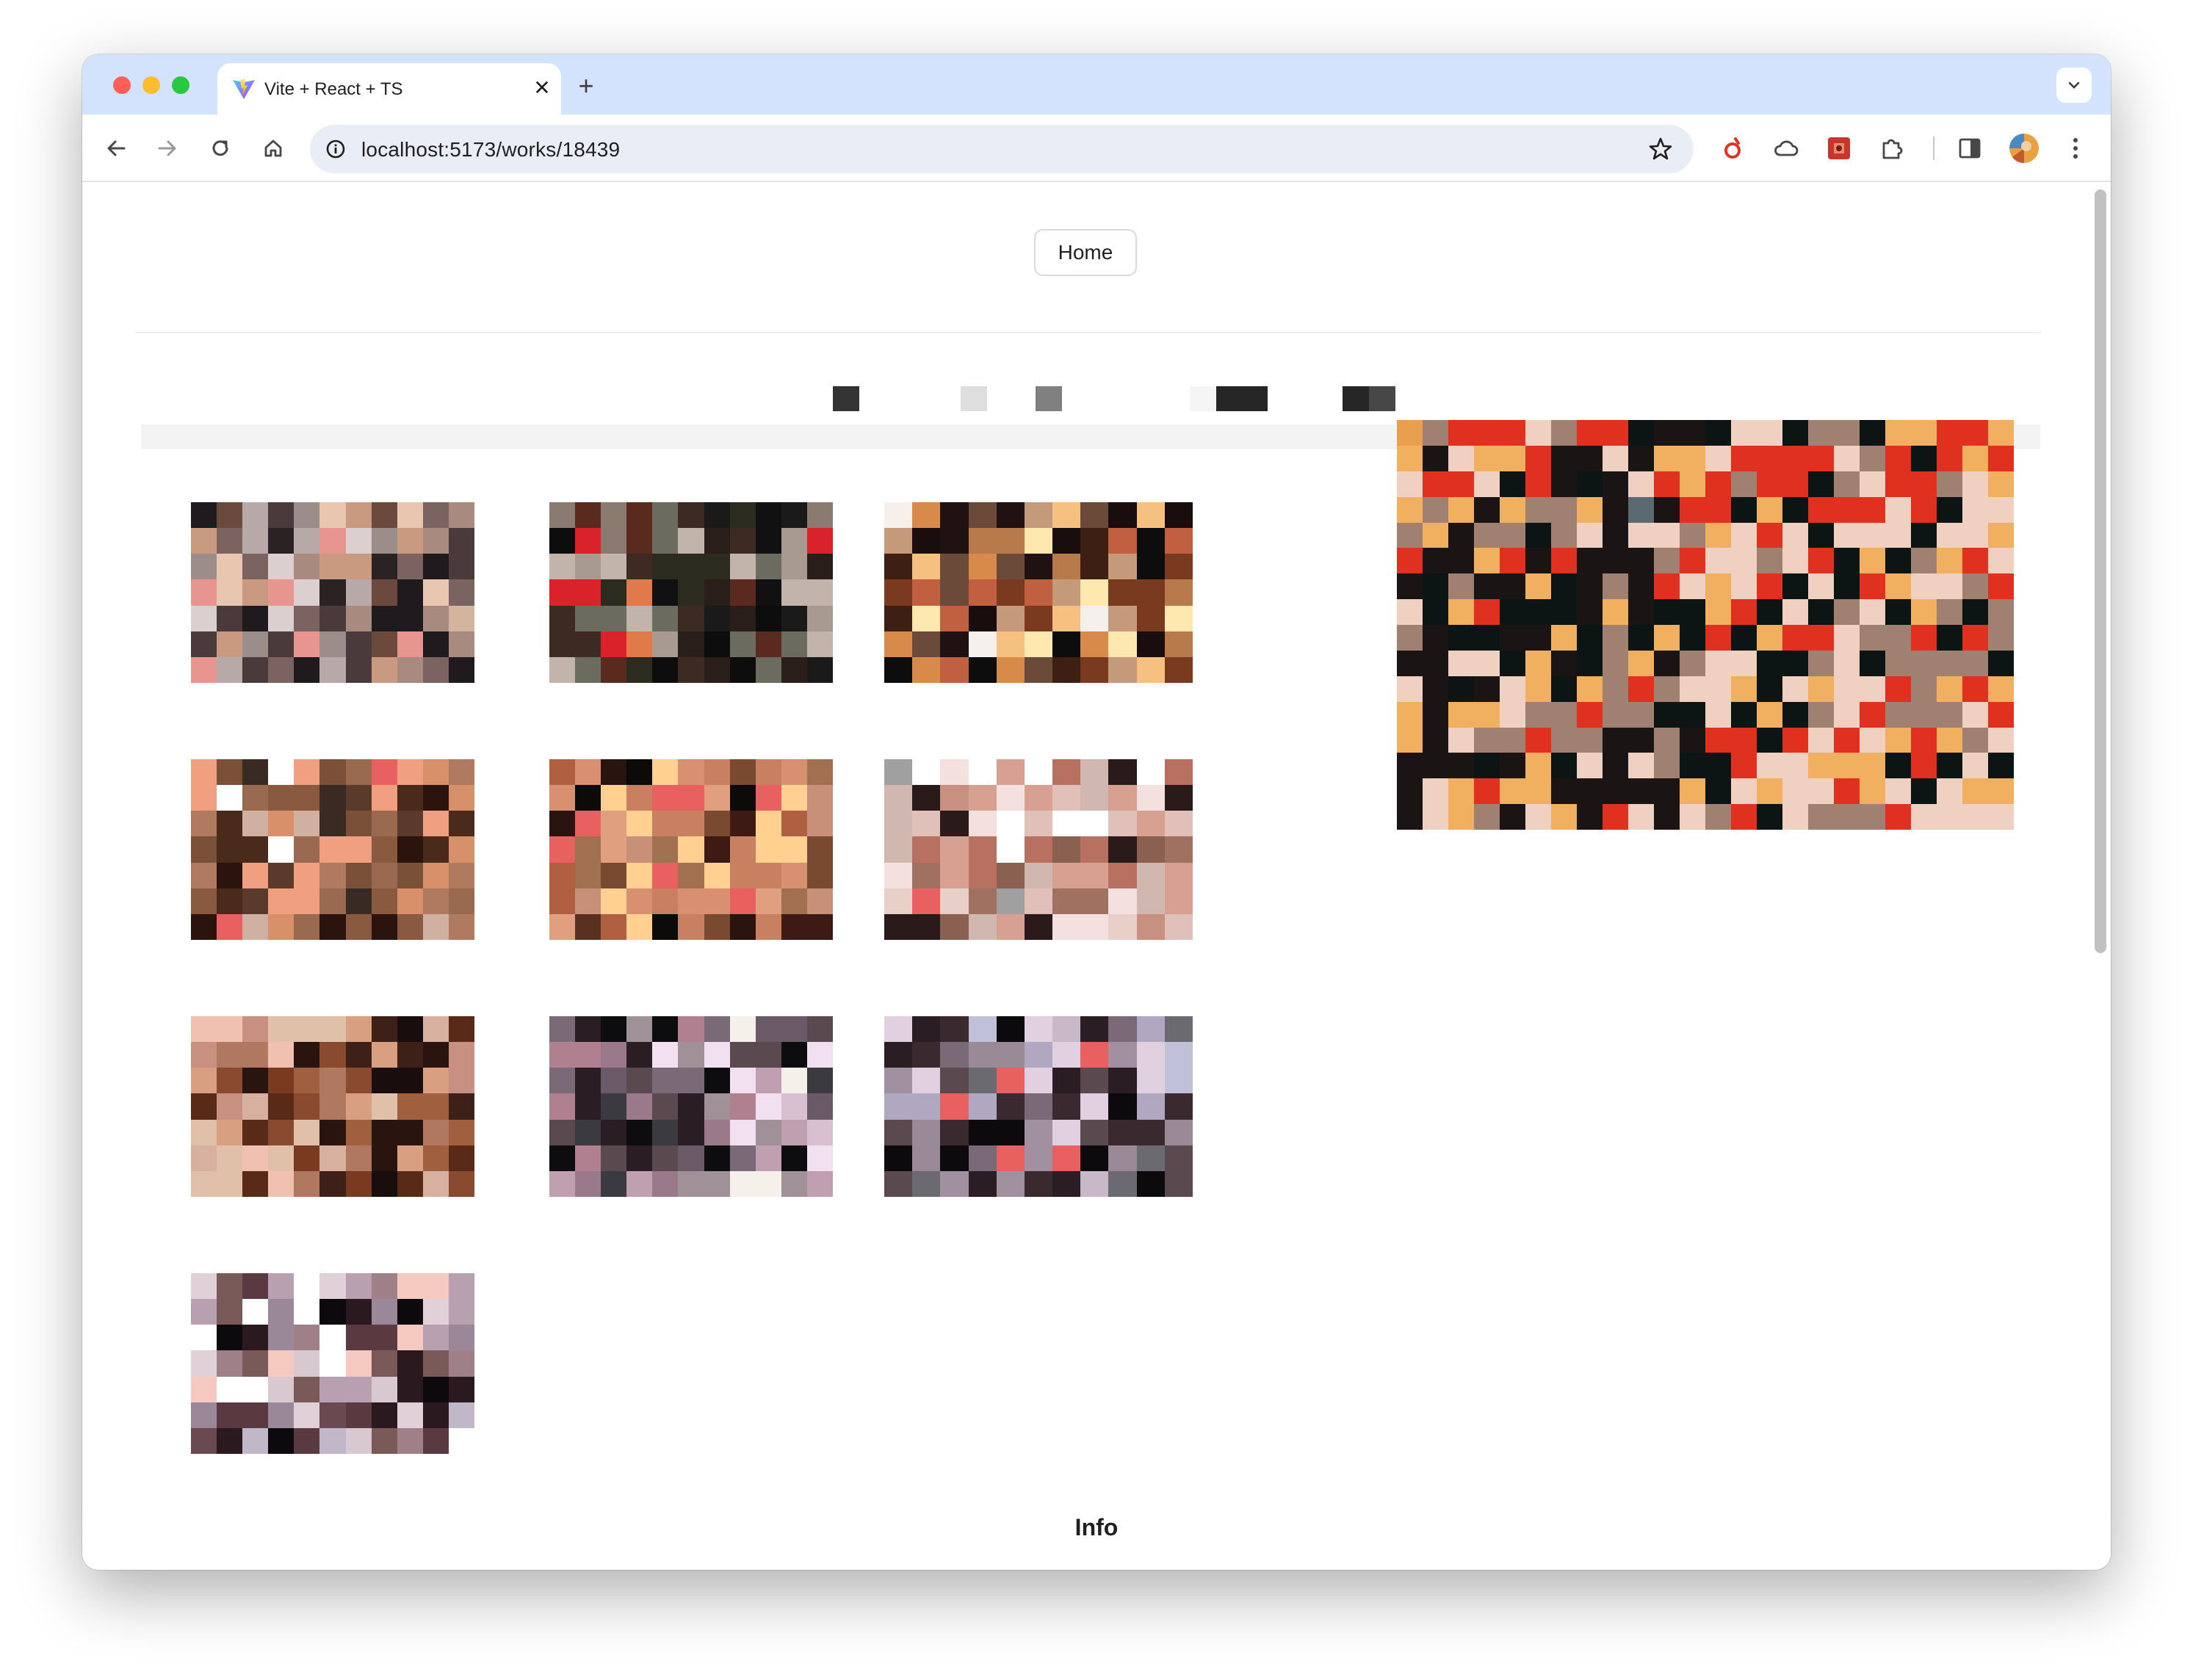 The width and height of the screenshot is (2193, 1680). I want to click on reload-button, so click(220, 149).